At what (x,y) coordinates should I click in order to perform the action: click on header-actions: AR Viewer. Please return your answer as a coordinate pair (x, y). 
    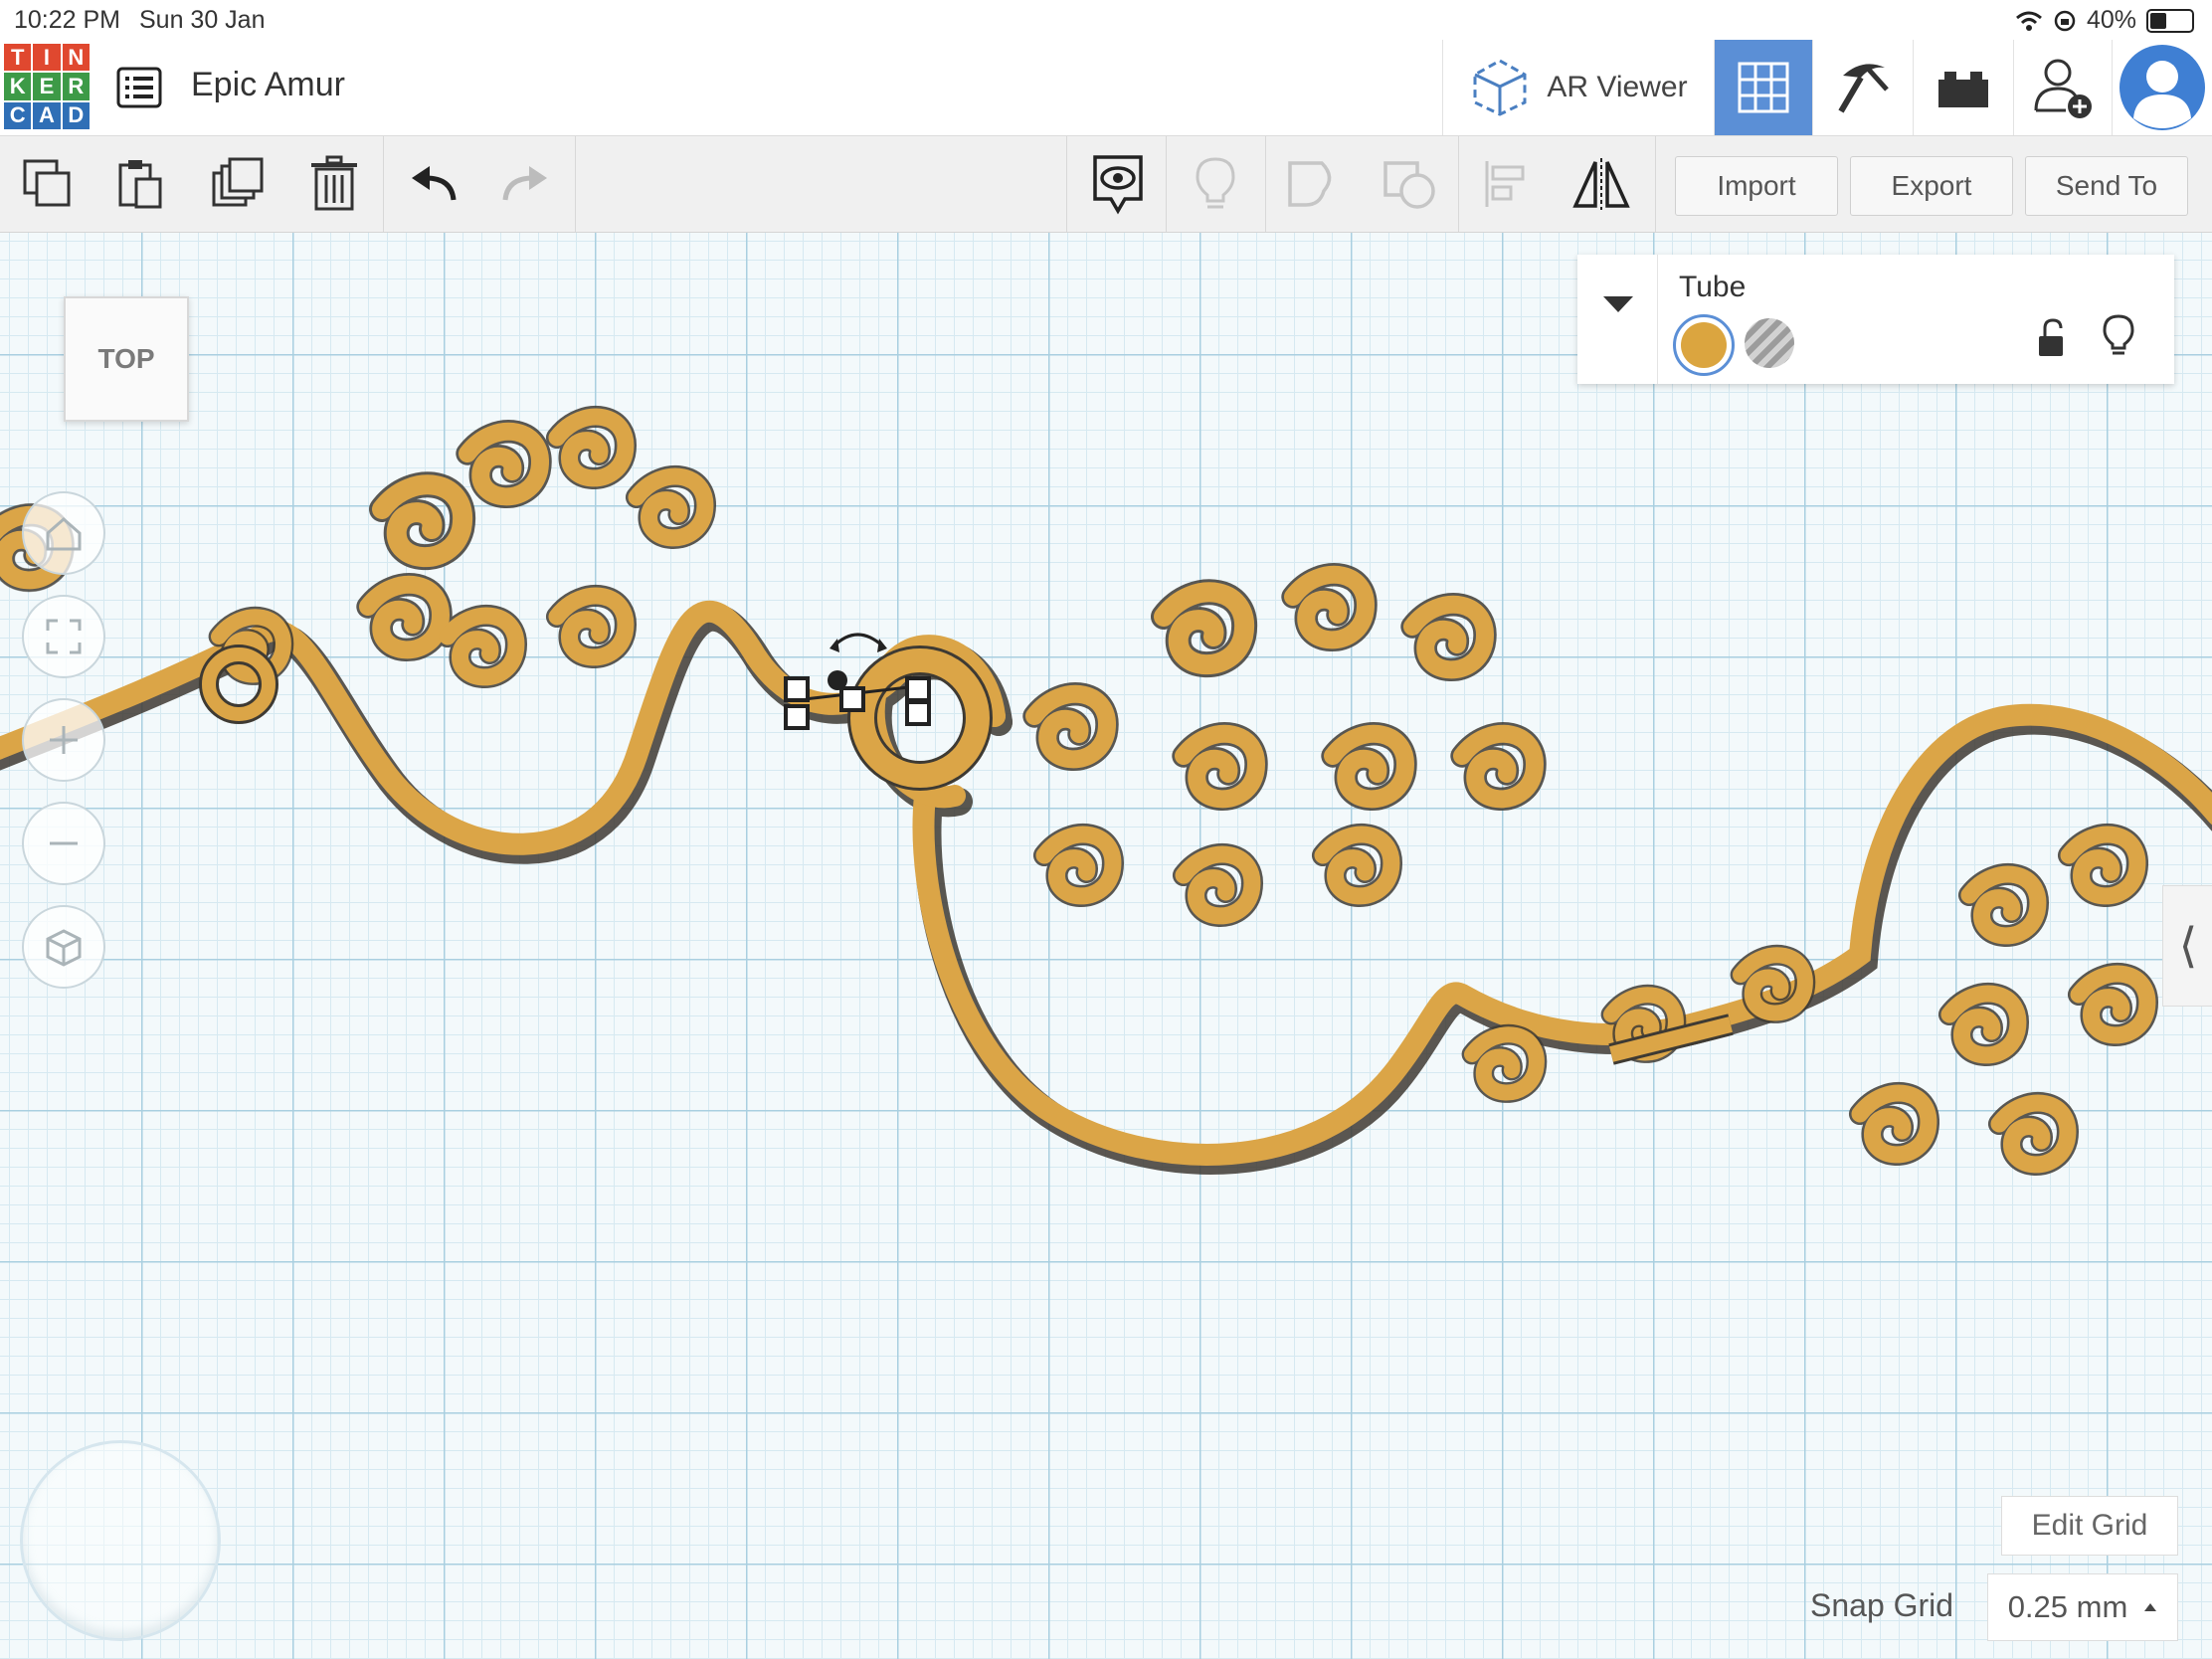
    Looking at the image, I should click on (1827, 87).